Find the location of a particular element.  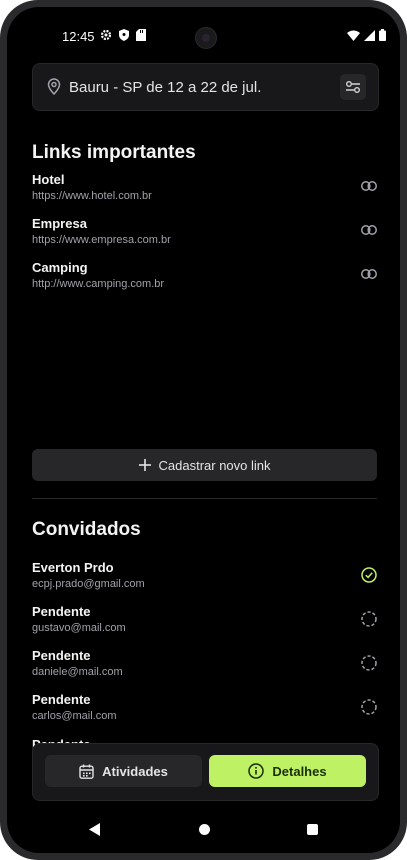

system-navigation-bar is located at coordinates (203, 830).